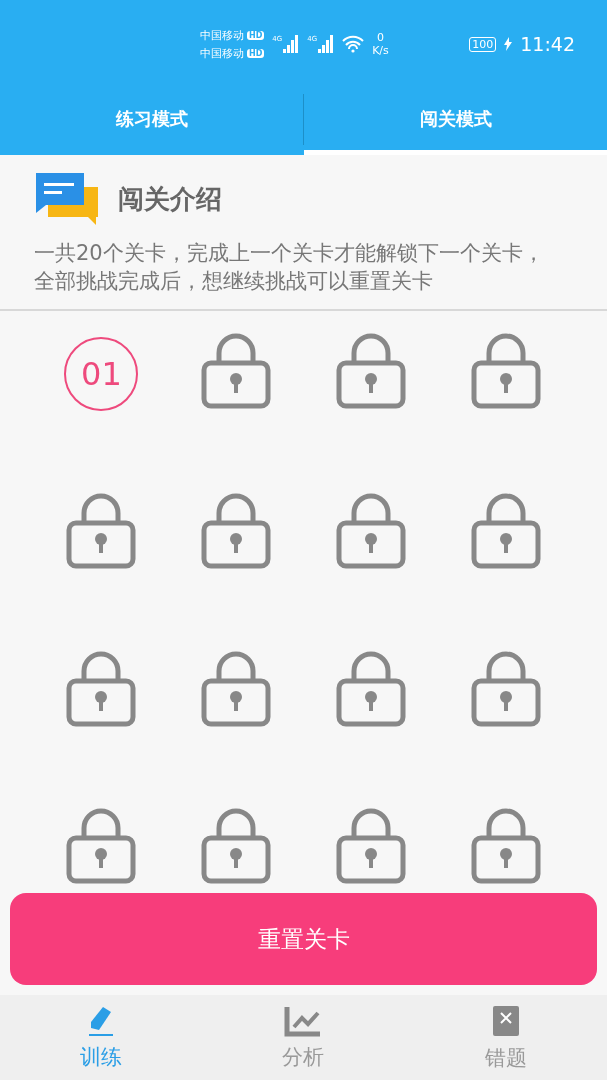 The image size is (607, 1080). Describe the element at coordinates (508, 44) in the screenshot. I see `charging-icon` at that location.